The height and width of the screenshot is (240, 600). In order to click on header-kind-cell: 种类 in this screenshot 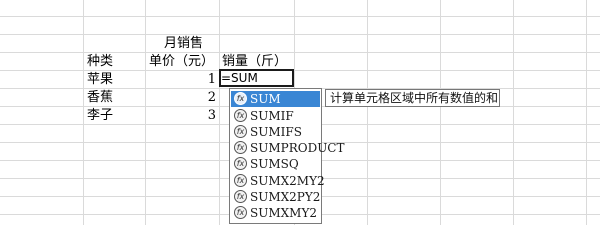, I will do `click(100, 62)`.